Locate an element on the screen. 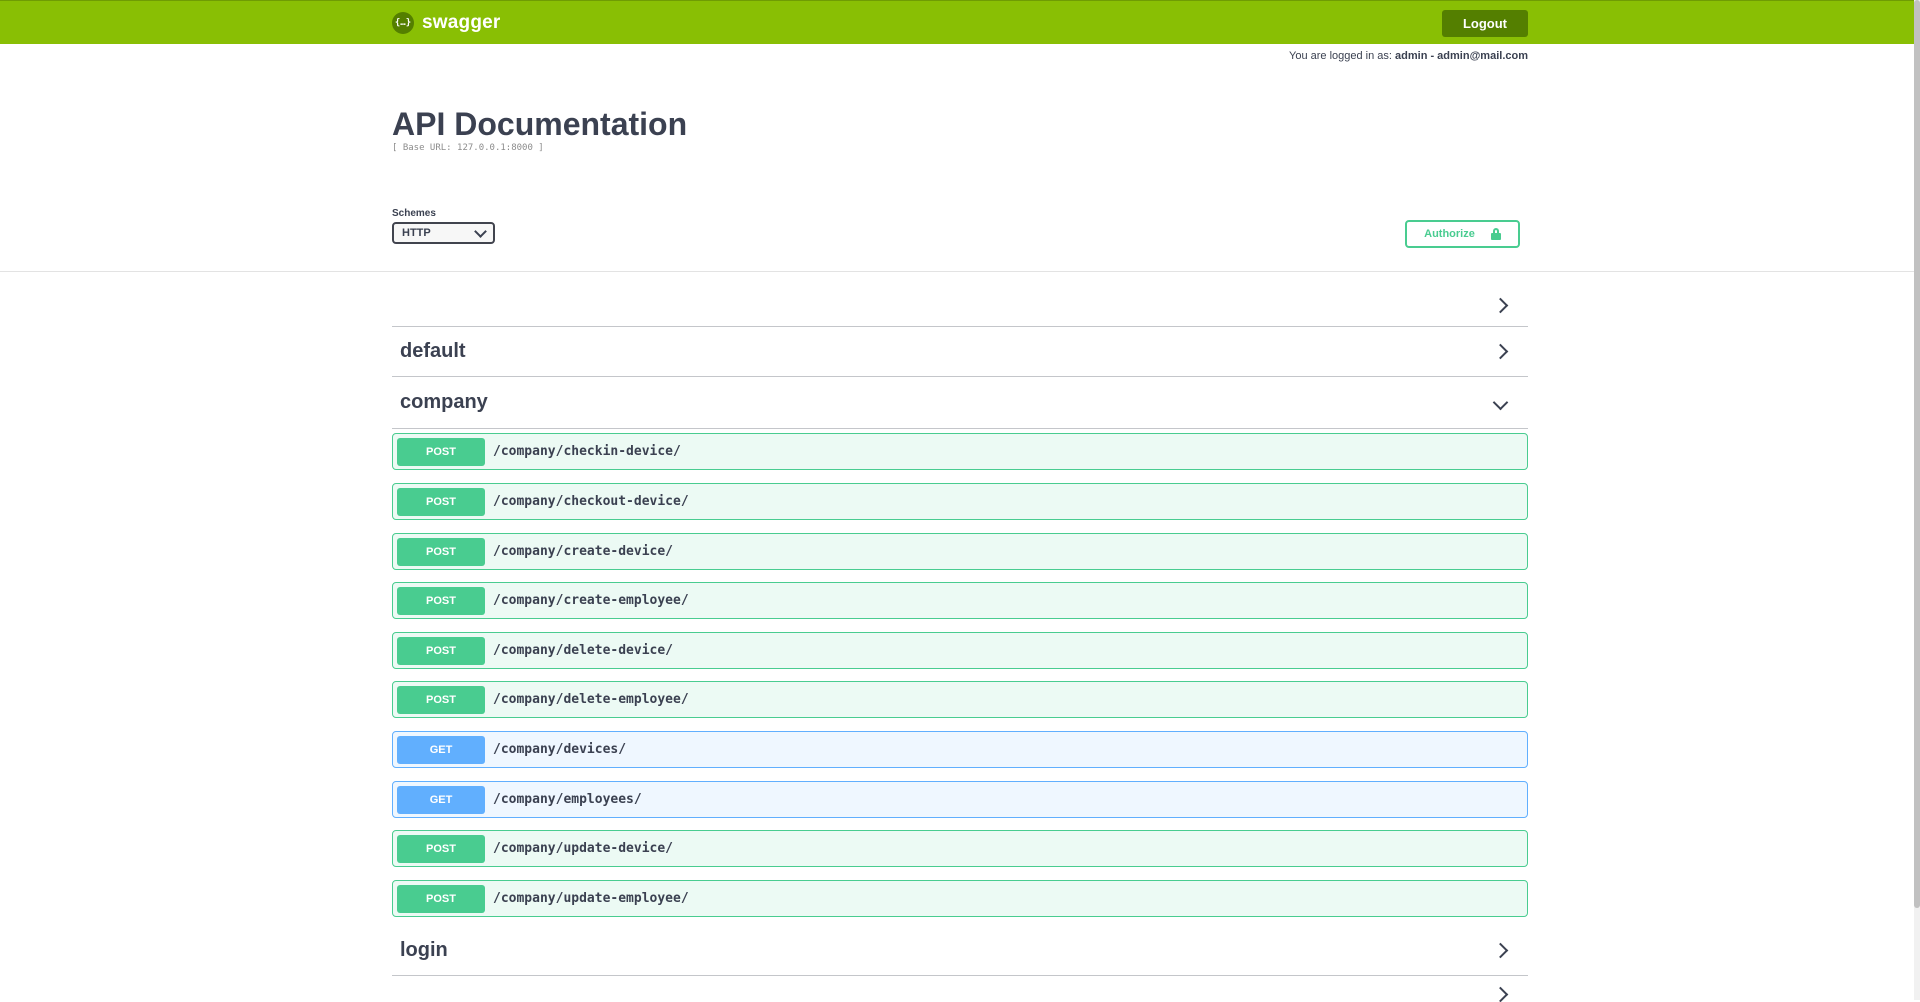  scrollbar-thumb is located at coordinates (1917, 454).